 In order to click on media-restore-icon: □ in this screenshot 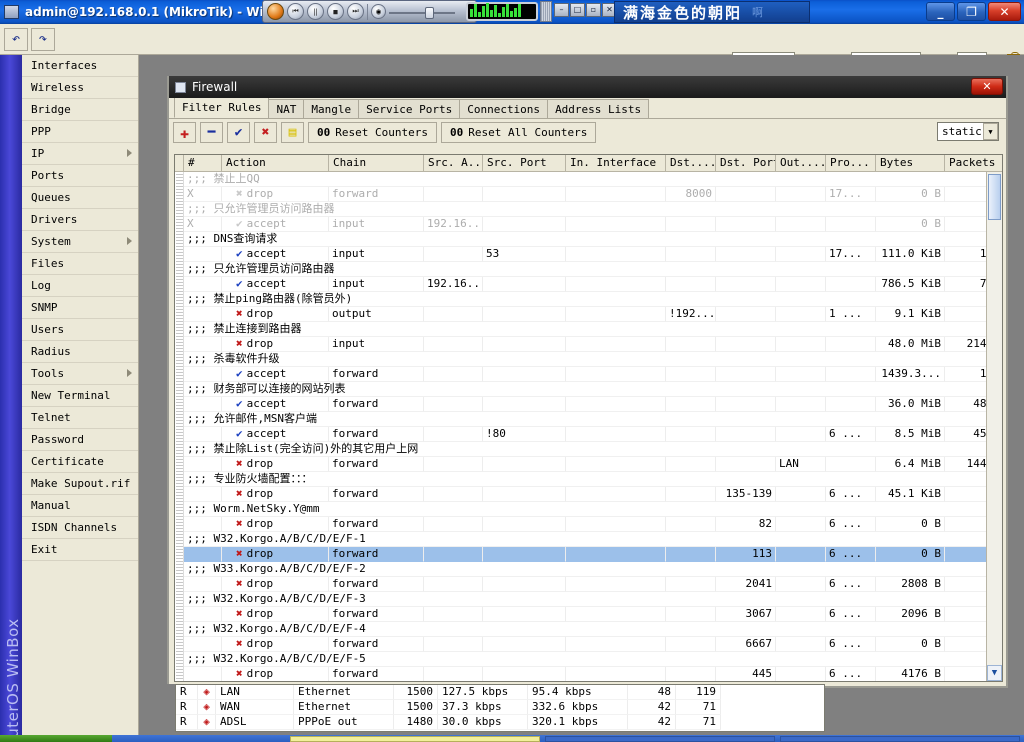, I will do `click(577, 10)`.